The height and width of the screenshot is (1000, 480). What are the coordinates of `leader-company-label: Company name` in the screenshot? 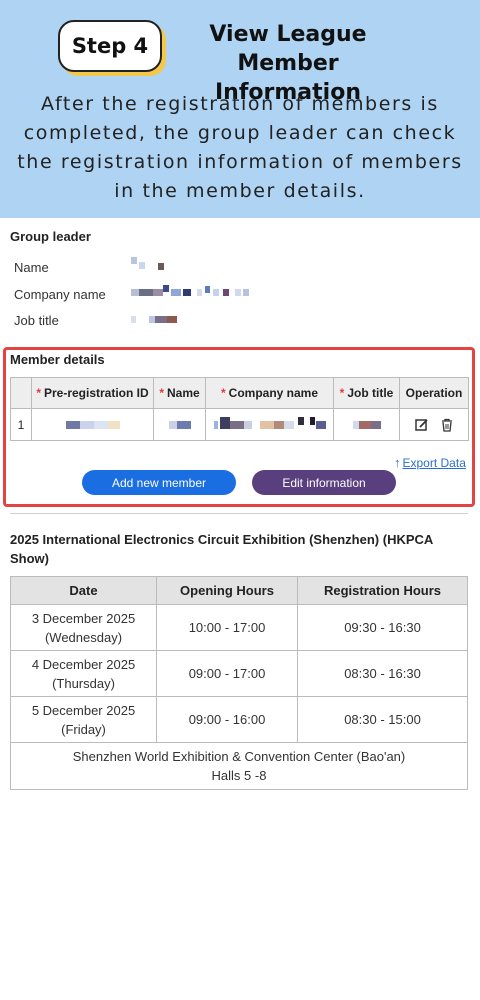 It's located at (60, 294).